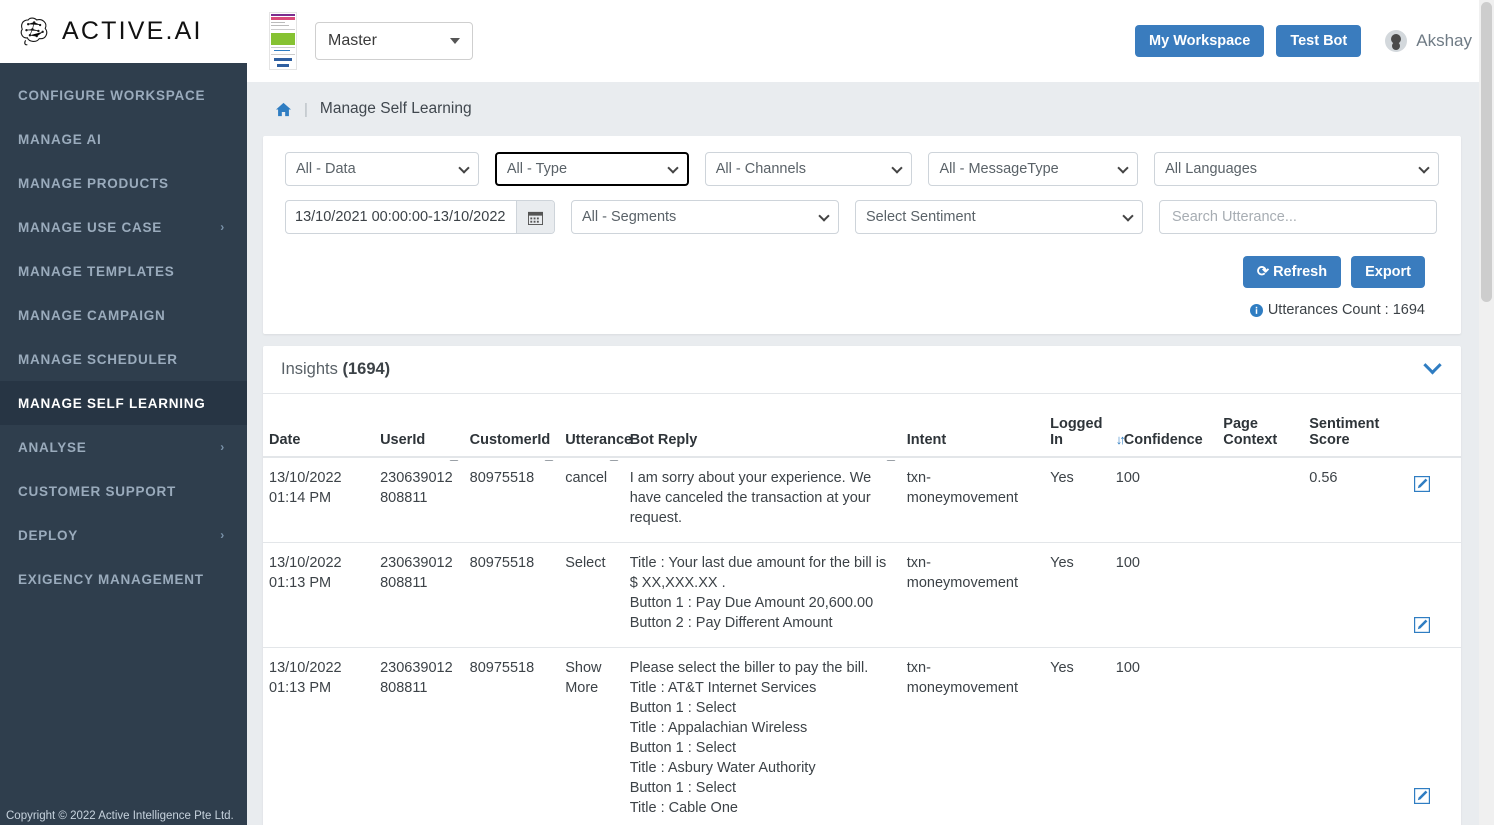  Describe the element at coordinates (762, 426) in the screenshot. I see `column-header-bot-reply: Bot Reply` at that location.